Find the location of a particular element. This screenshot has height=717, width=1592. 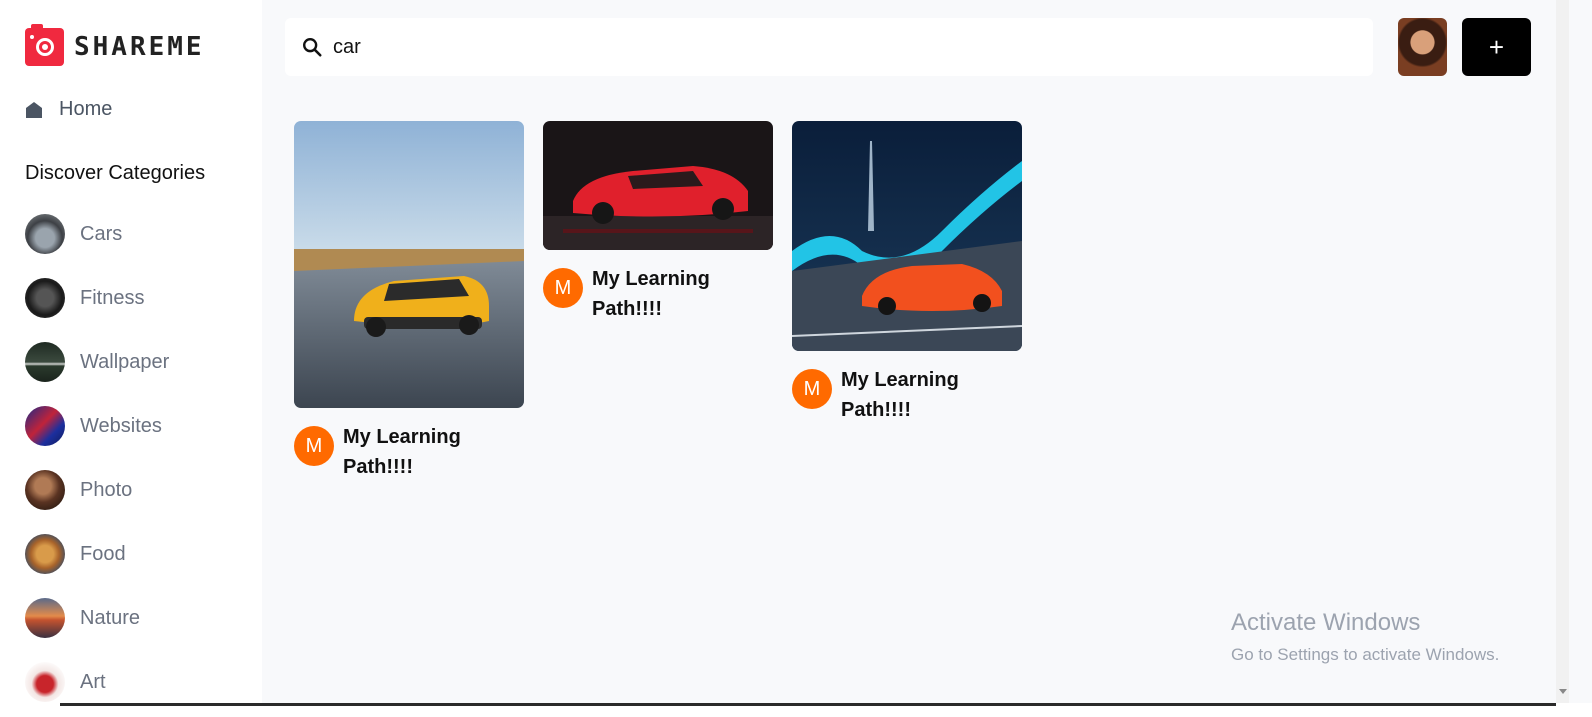

search-bar is located at coordinates (829, 47).